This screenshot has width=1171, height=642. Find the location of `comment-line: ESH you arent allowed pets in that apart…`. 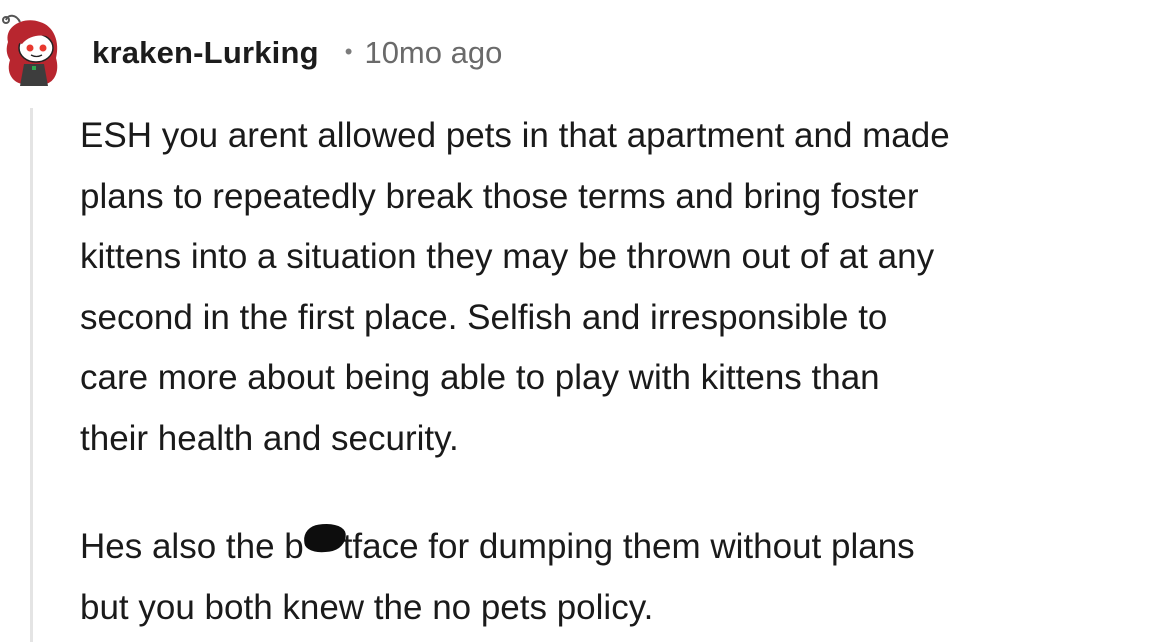

comment-line: ESH you arent allowed pets in that apart… is located at coordinates (515, 135).